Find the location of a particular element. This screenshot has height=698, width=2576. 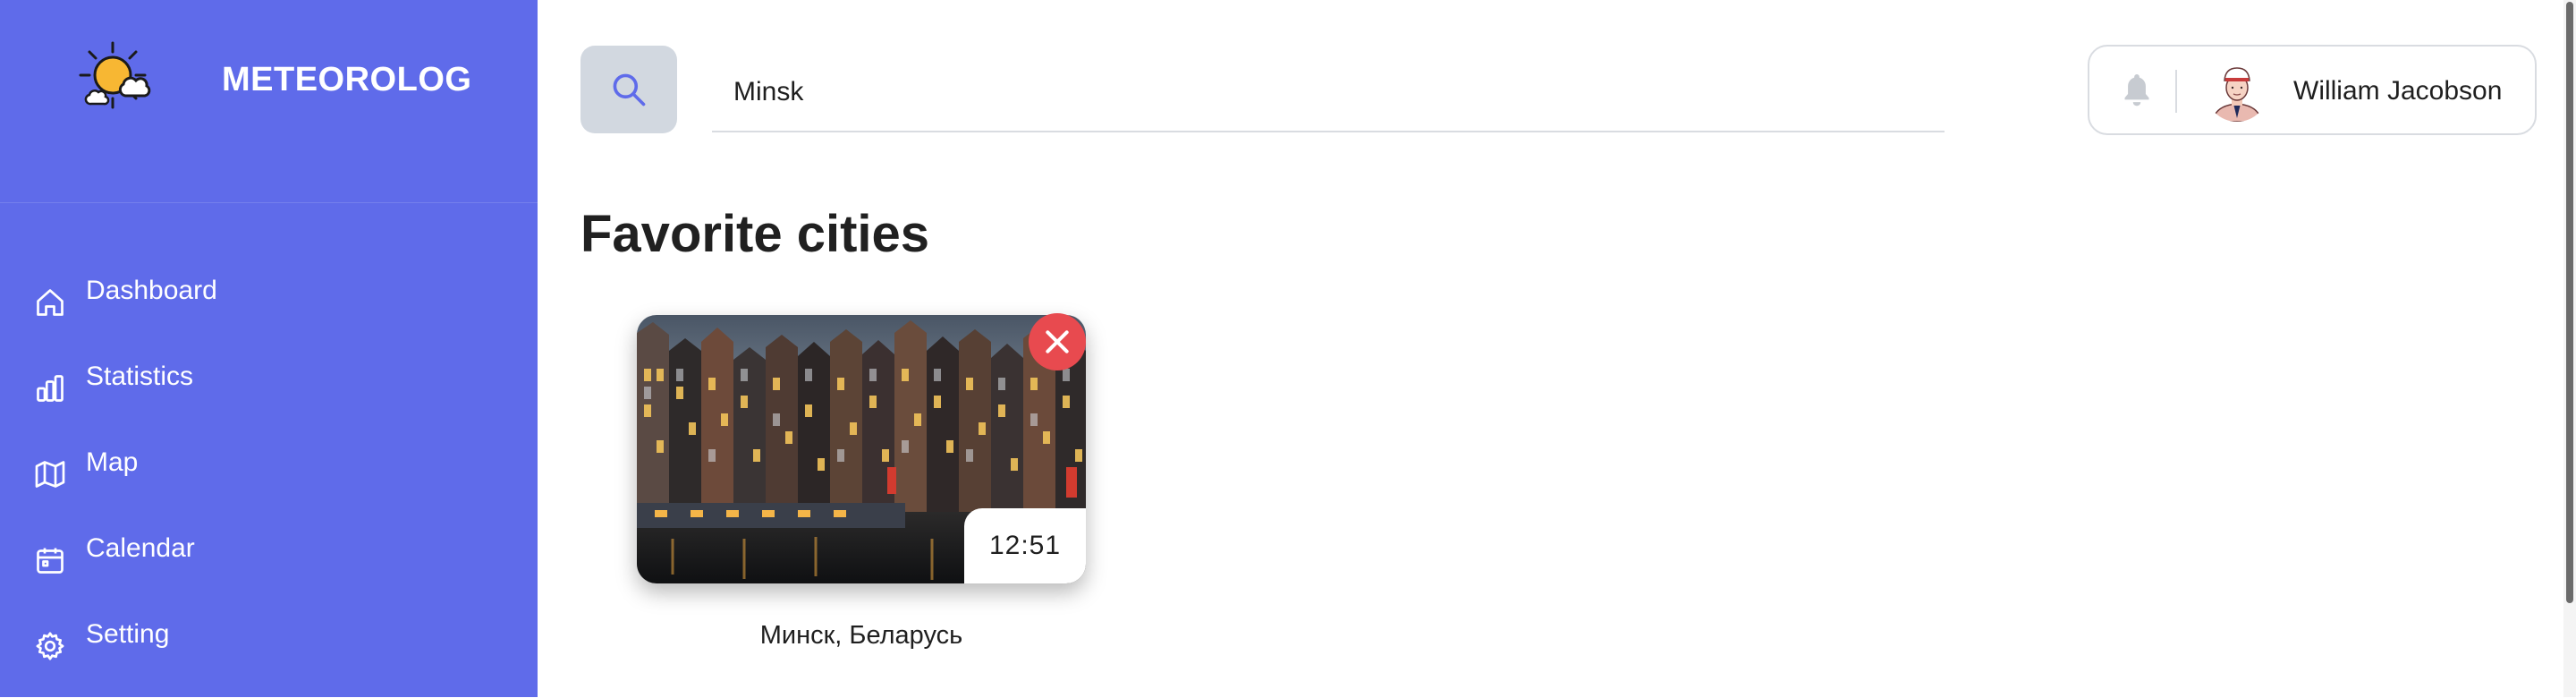

map-icon is located at coordinates (50, 474).